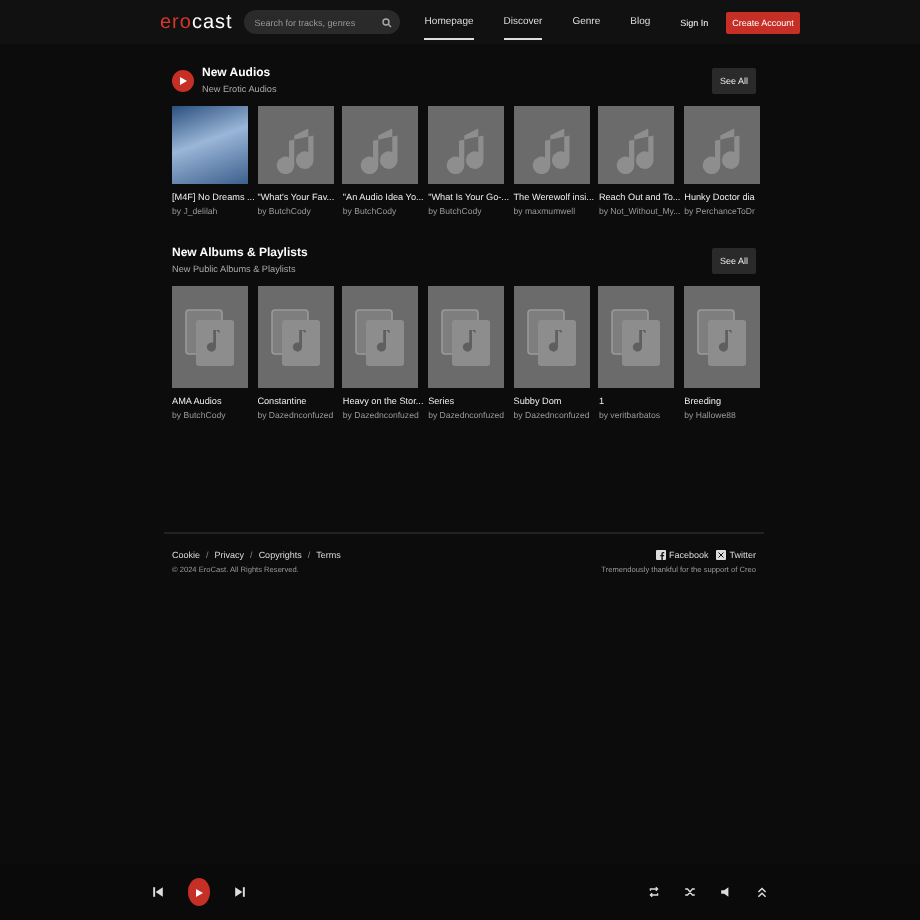  Describe the element at coordinates (158, 892) in the screenshot. I see `previous-icon` at that location.